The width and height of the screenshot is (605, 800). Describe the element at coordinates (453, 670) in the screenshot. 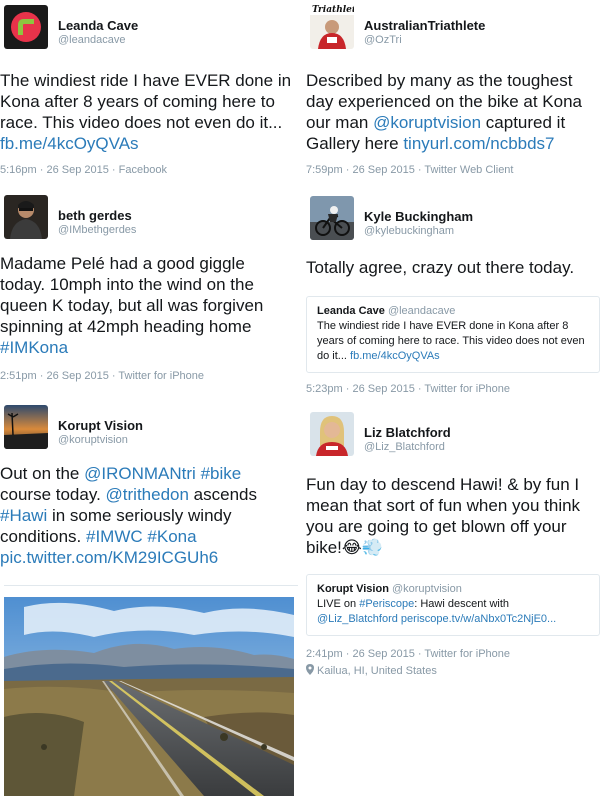

I see `tweet-location: Kailua, HI, United States` at that location.